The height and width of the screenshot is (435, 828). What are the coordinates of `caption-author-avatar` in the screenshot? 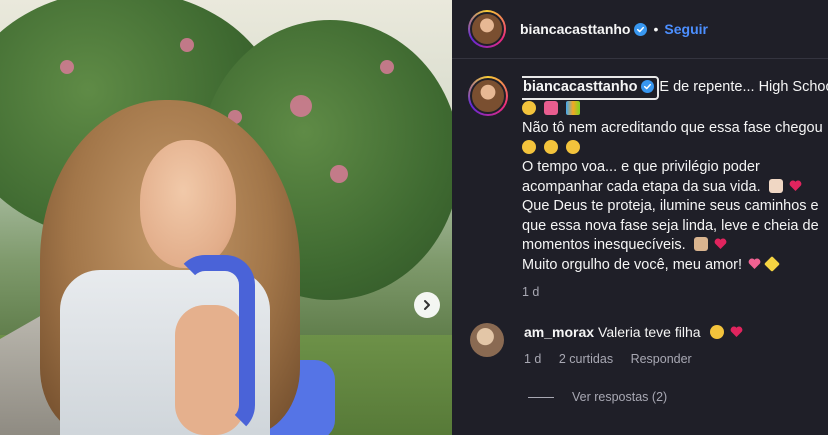 It's located at (488, 96).